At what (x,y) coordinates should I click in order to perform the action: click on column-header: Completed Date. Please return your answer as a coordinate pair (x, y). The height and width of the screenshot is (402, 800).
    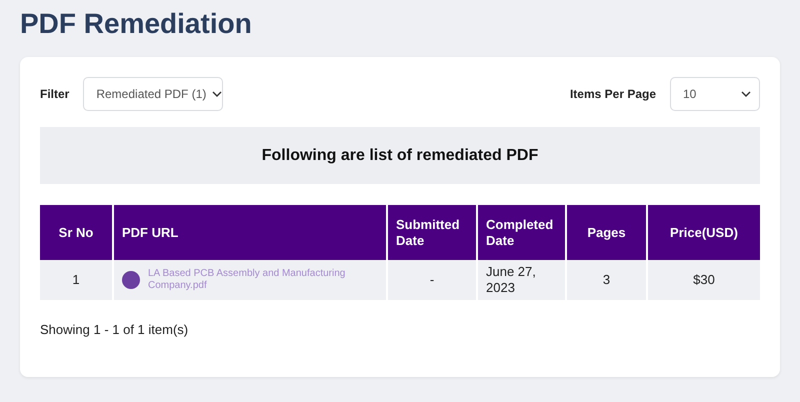
    Looking at the image, I should click on (521, 232).